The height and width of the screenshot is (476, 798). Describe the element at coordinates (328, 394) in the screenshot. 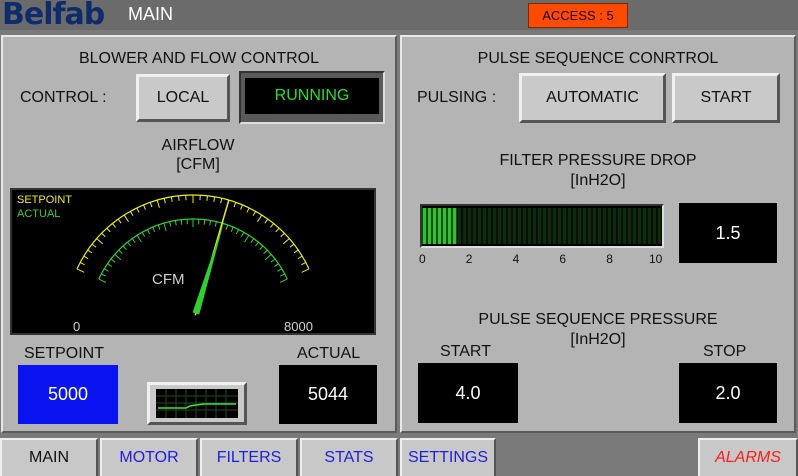

I see `actual-value: 5044` at that location.